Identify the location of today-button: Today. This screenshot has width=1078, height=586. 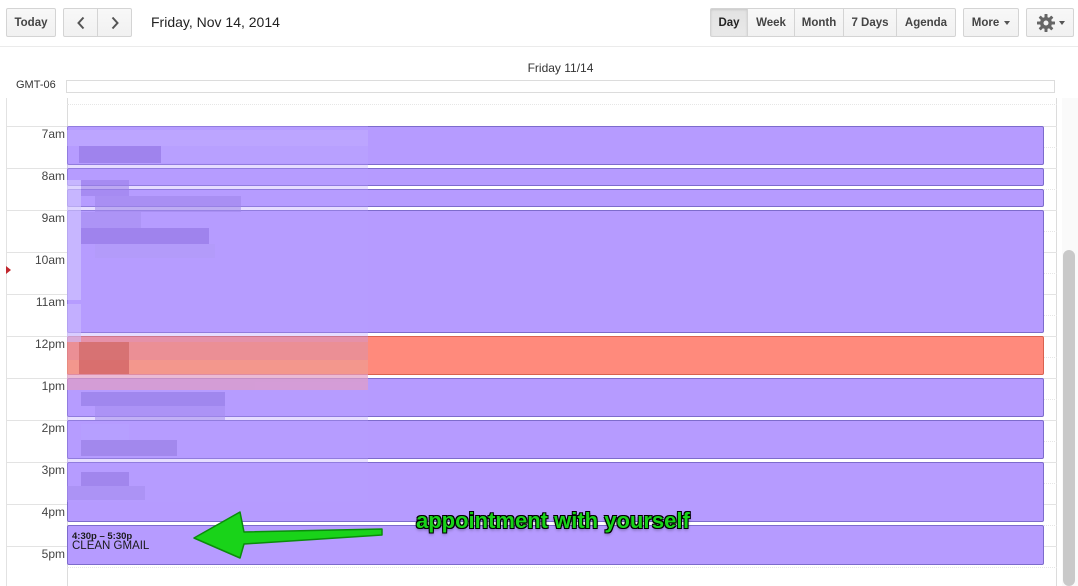
(31, 22).